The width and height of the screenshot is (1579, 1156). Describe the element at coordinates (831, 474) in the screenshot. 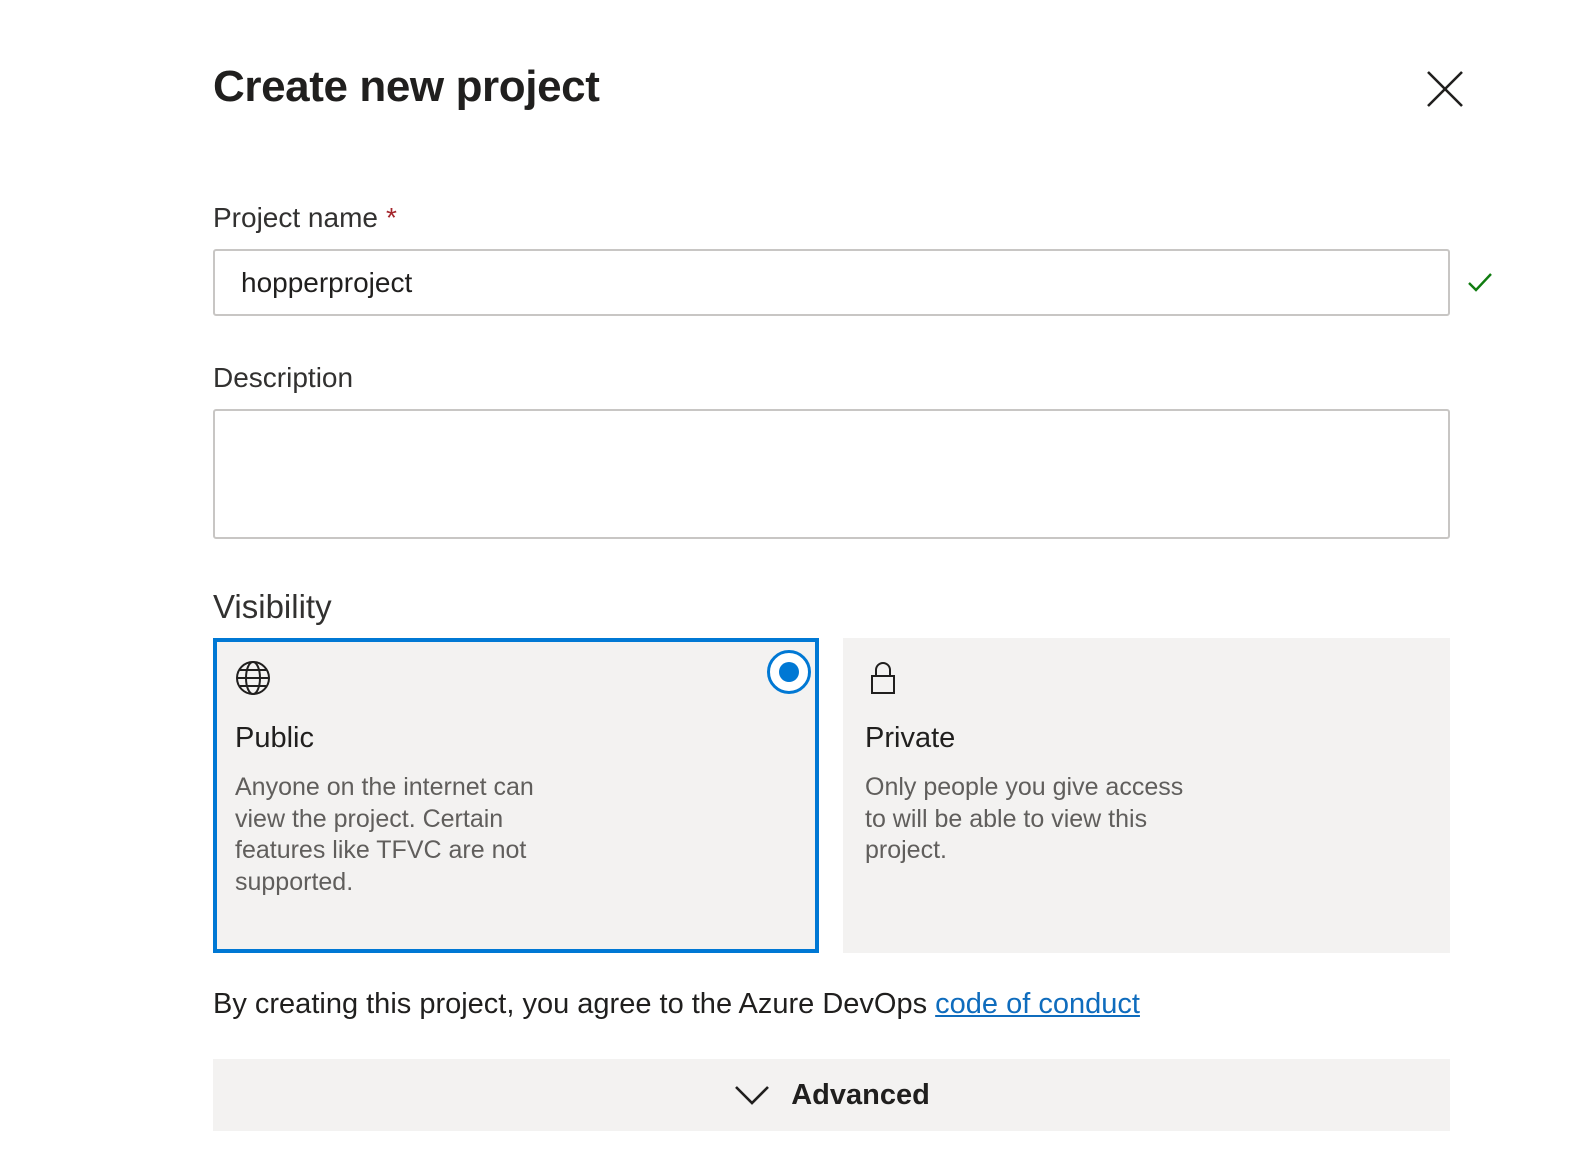

I see `description-input` at that location.